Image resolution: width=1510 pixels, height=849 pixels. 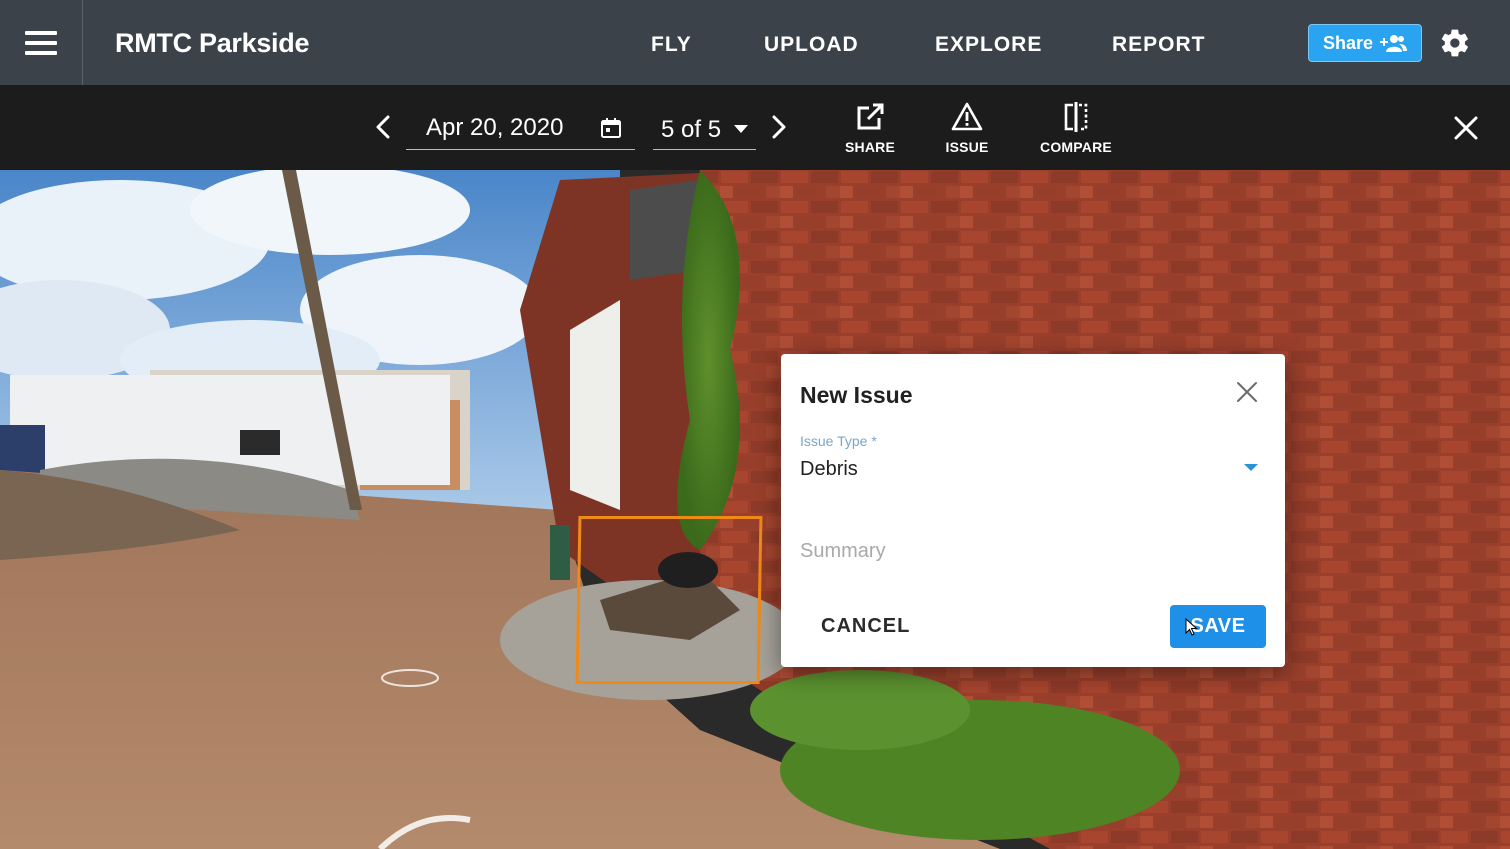 I want to click on nav-report: REPORT, so click(x=1159, y=45).